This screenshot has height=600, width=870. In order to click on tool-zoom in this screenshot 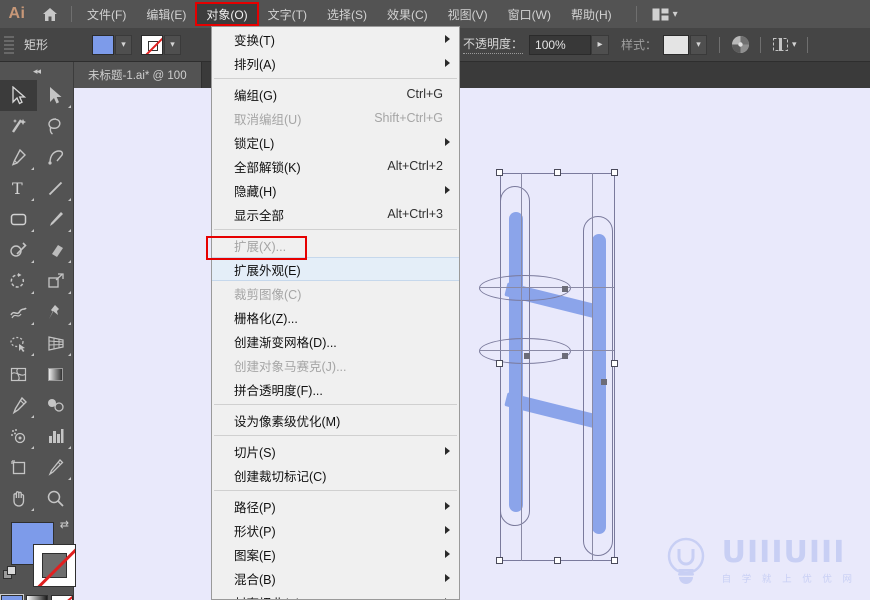, I will do `click(55, 498)`.